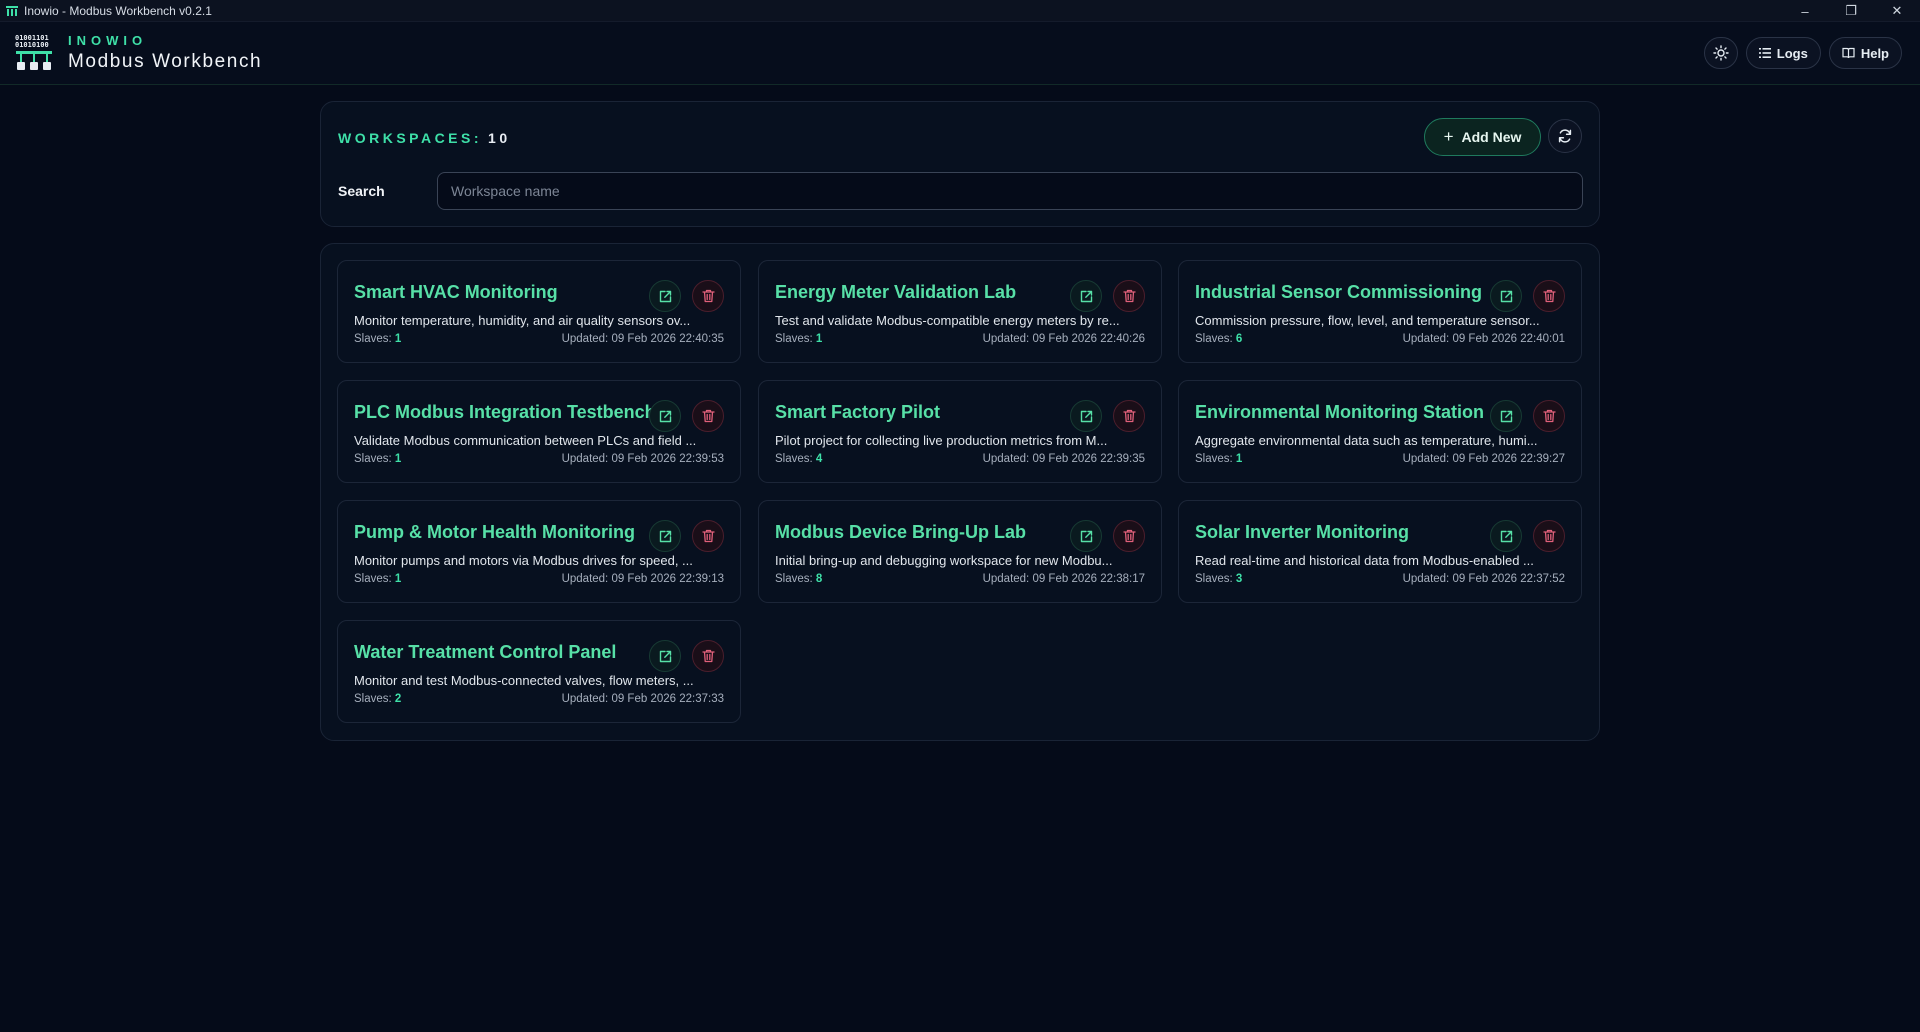 The image size is (1920, 1032). What do you see at coordinates (1339, 412) in the screenshot?
I see `workspace-card-title: Environmental Monitoring Station` at bounding box center [1339, 412].